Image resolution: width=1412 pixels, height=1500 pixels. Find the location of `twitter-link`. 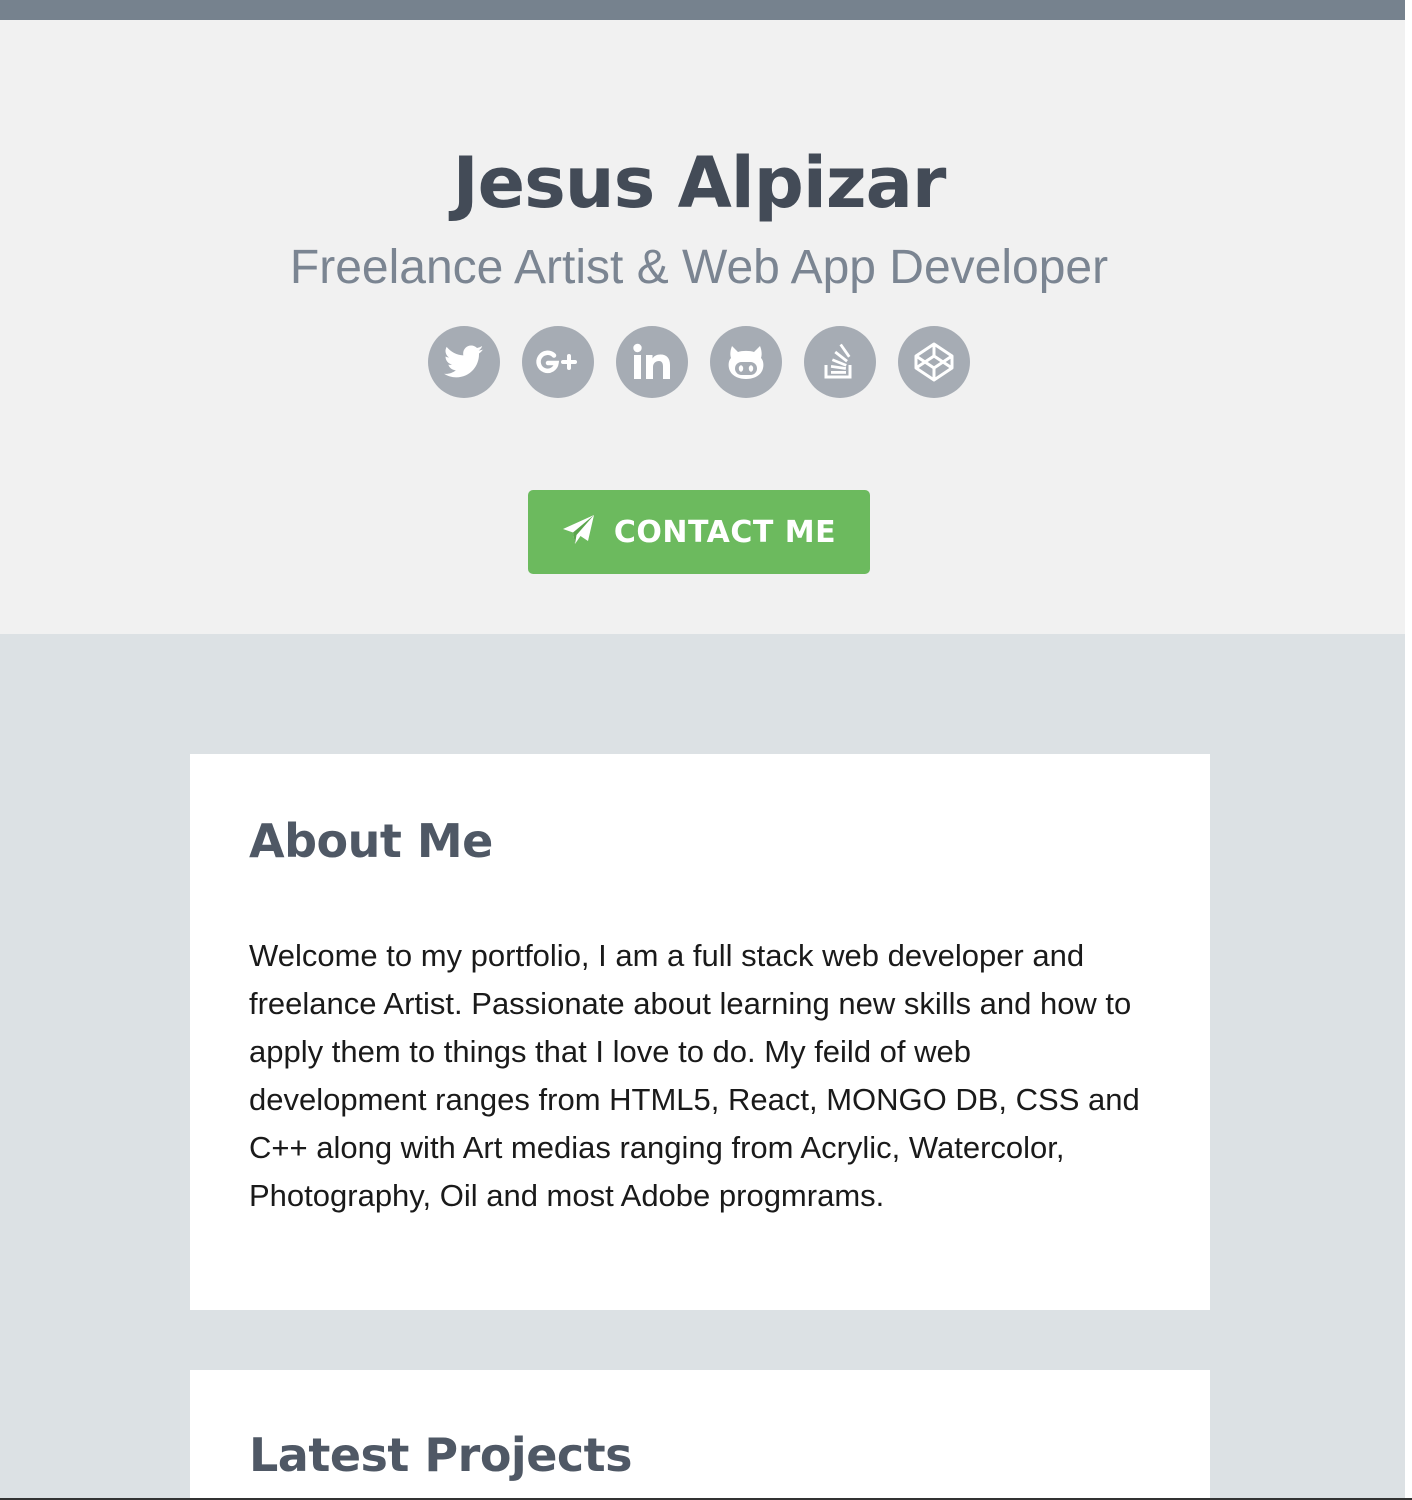

twitter-link is located at coordinates (464, 362).